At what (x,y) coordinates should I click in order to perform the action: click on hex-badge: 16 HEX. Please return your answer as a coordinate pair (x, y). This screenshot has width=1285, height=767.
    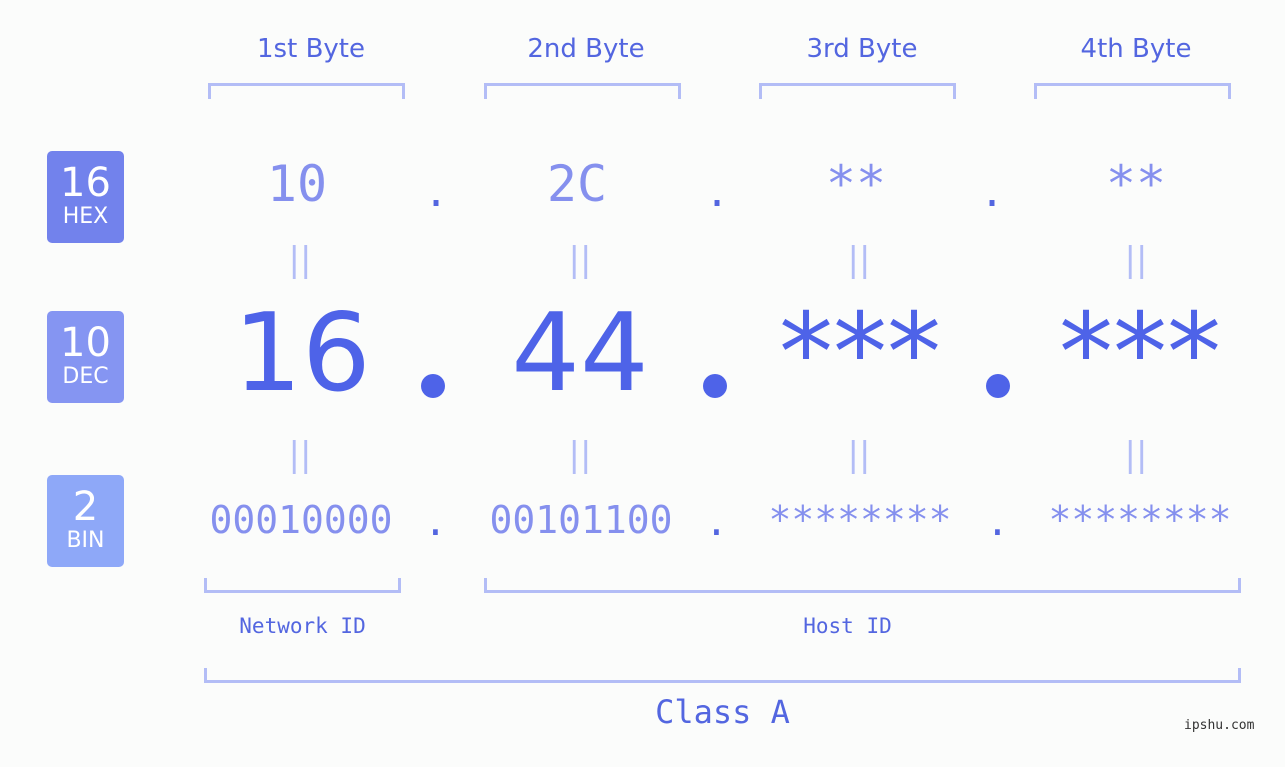
    Looking at the image, I should click on (85, 197).